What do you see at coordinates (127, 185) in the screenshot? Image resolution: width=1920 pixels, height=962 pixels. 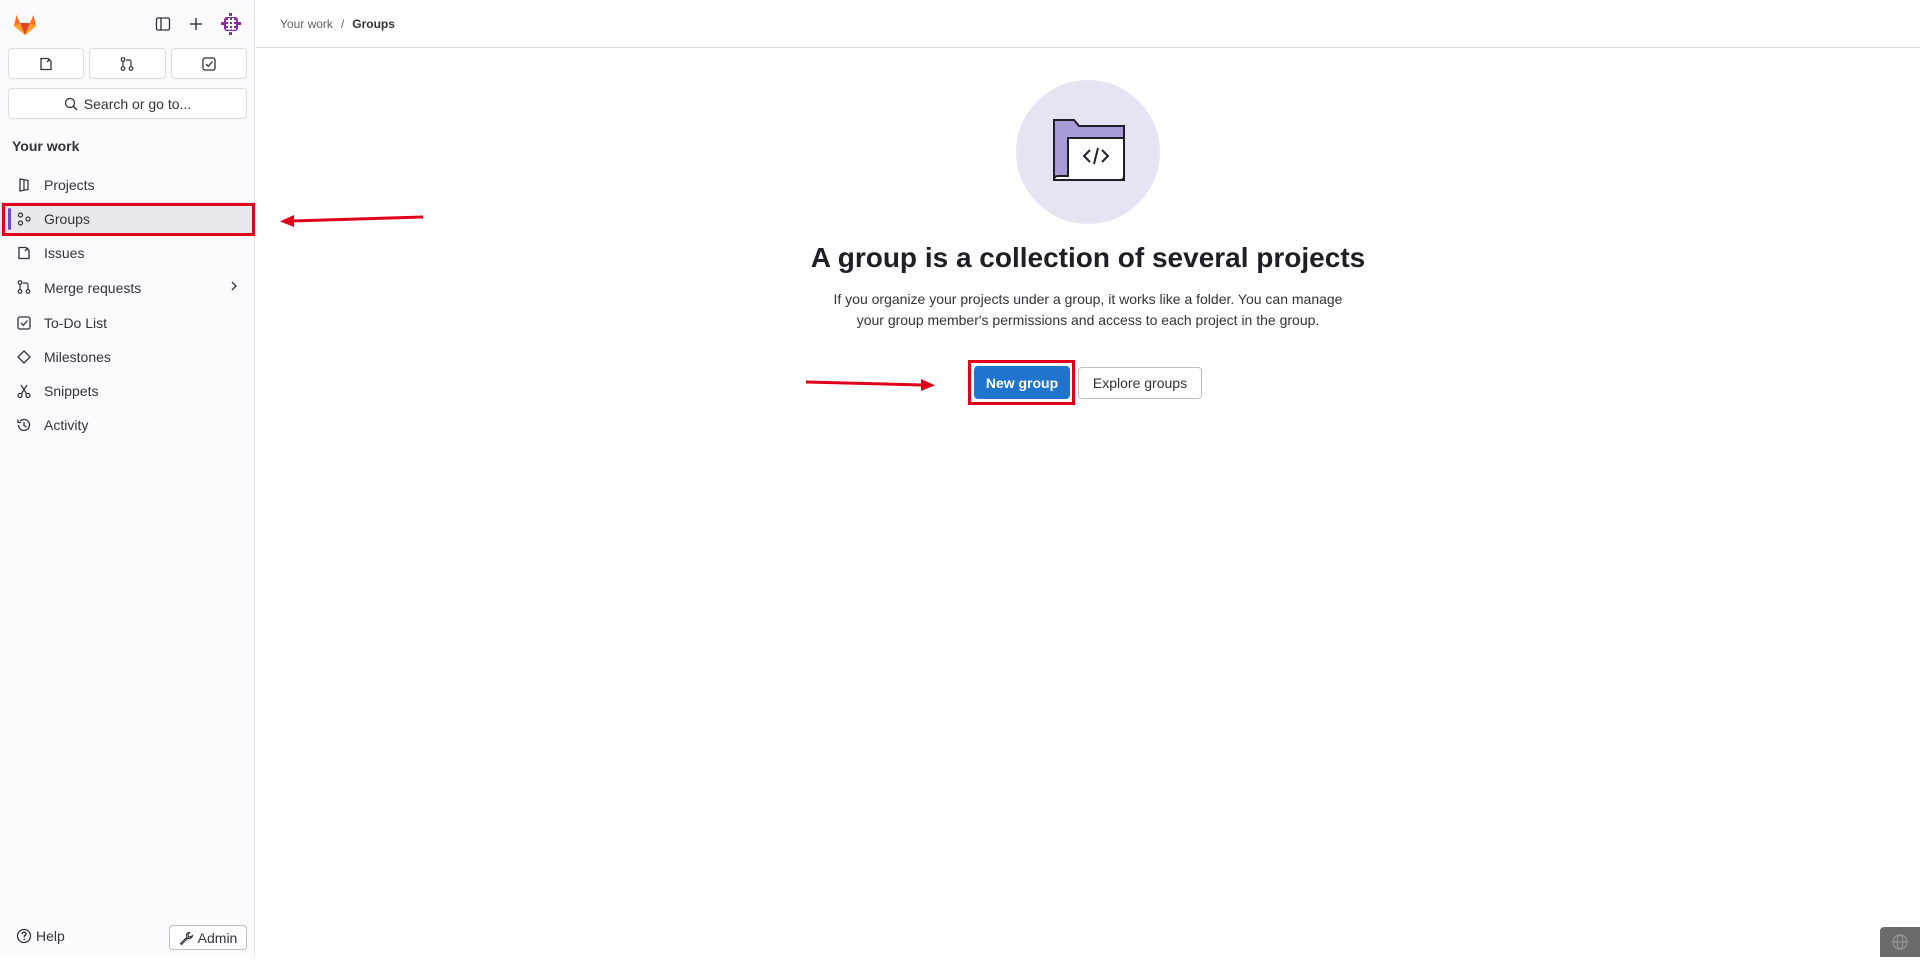 I see `sidebar-item-projects: Projects` at bounding box center [127, 185].